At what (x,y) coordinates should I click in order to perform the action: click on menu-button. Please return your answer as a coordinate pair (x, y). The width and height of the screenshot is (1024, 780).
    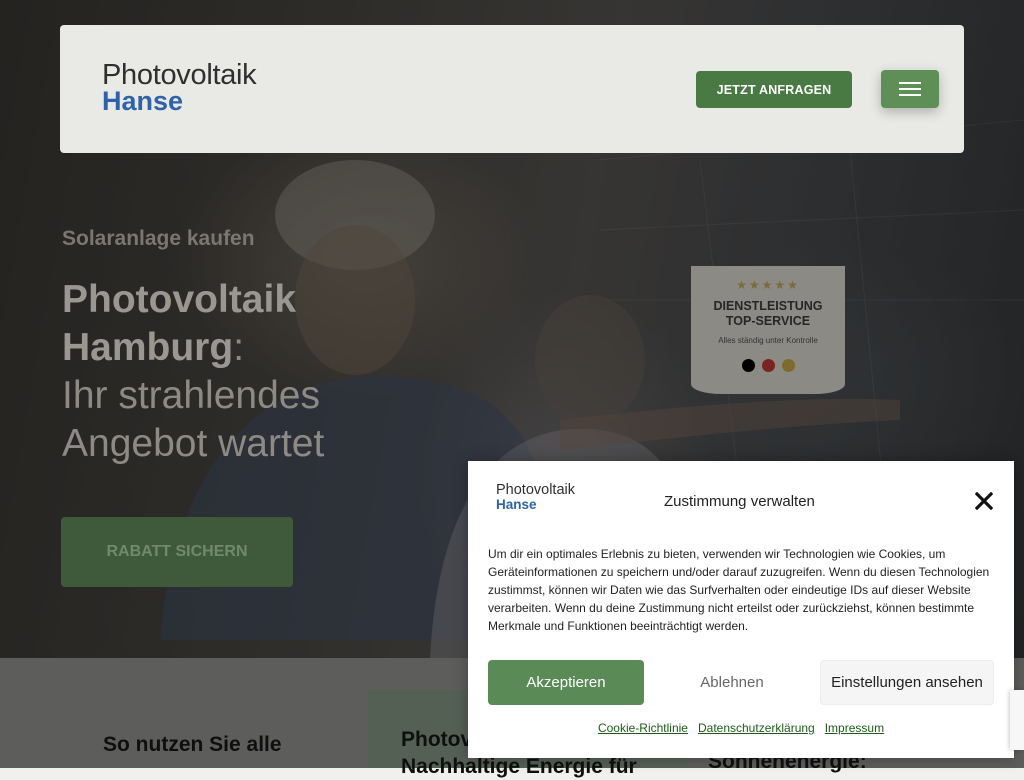
    Looking at the image, I should click on (910, 89).